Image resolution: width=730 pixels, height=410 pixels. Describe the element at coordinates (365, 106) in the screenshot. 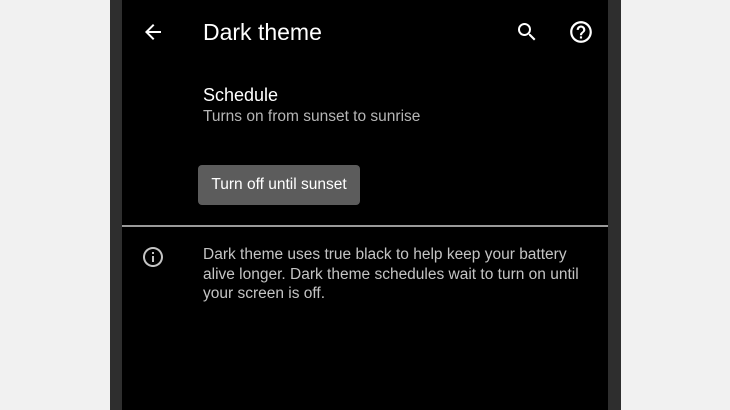

I see `schedule-preference: Schedule Turns on from sunset to sunrise` at that location.